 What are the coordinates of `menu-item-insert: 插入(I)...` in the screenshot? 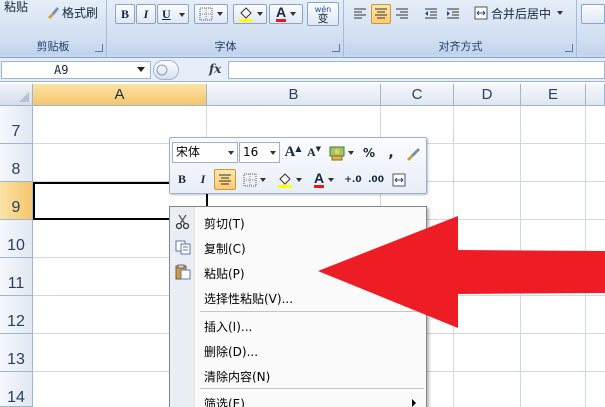 It's located at (298, 325).